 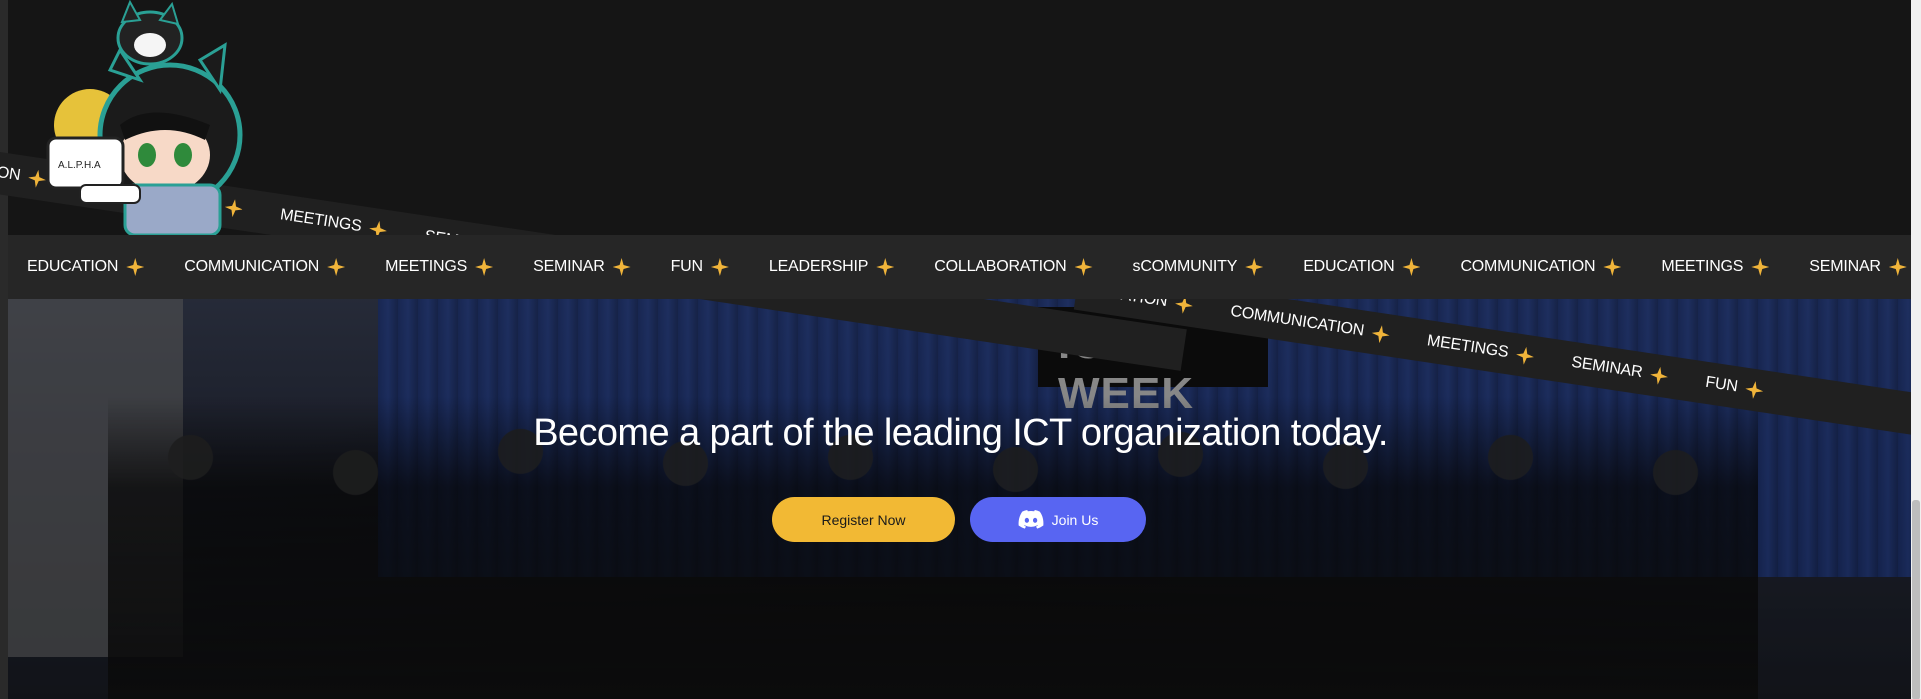 I want to click on left-edge, so click(x=4, y=349).